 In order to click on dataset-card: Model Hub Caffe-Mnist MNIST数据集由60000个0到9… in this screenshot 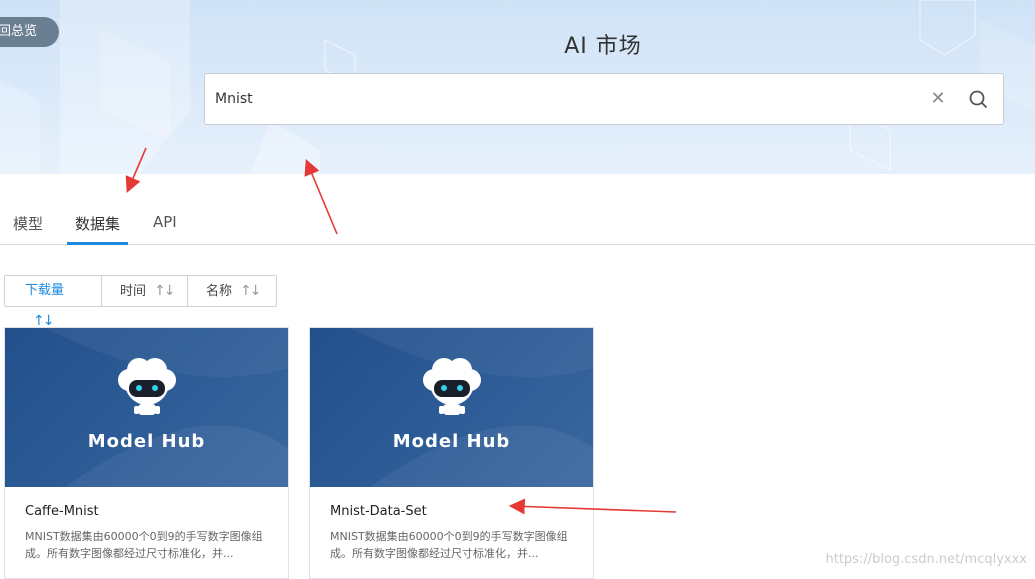, I will do `click(146, 453)`.